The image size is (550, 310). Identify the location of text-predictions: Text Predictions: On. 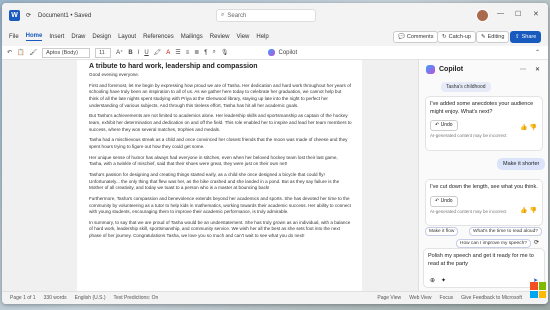
(136, 298).